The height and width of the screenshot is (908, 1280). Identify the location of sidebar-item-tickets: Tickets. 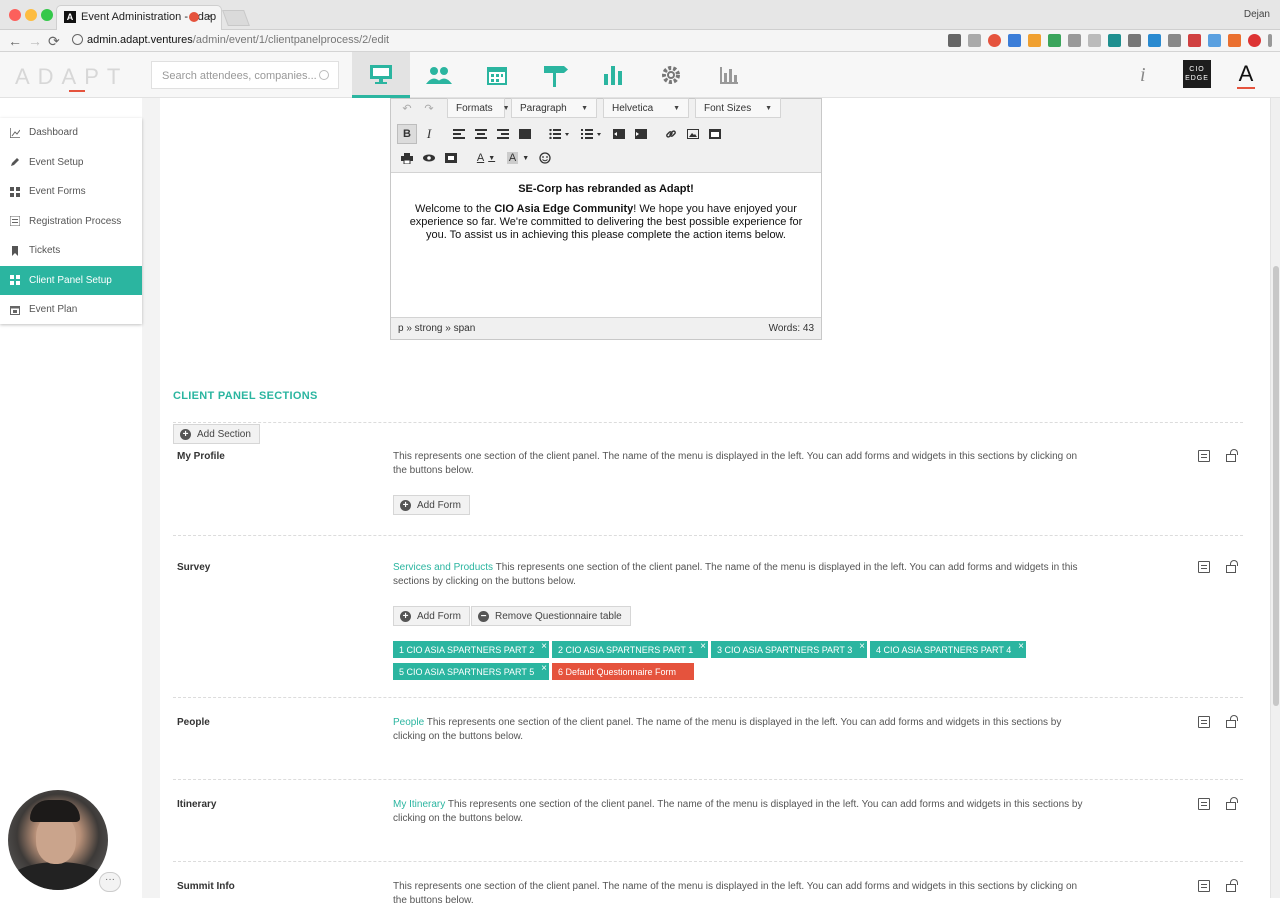
(71, 251).